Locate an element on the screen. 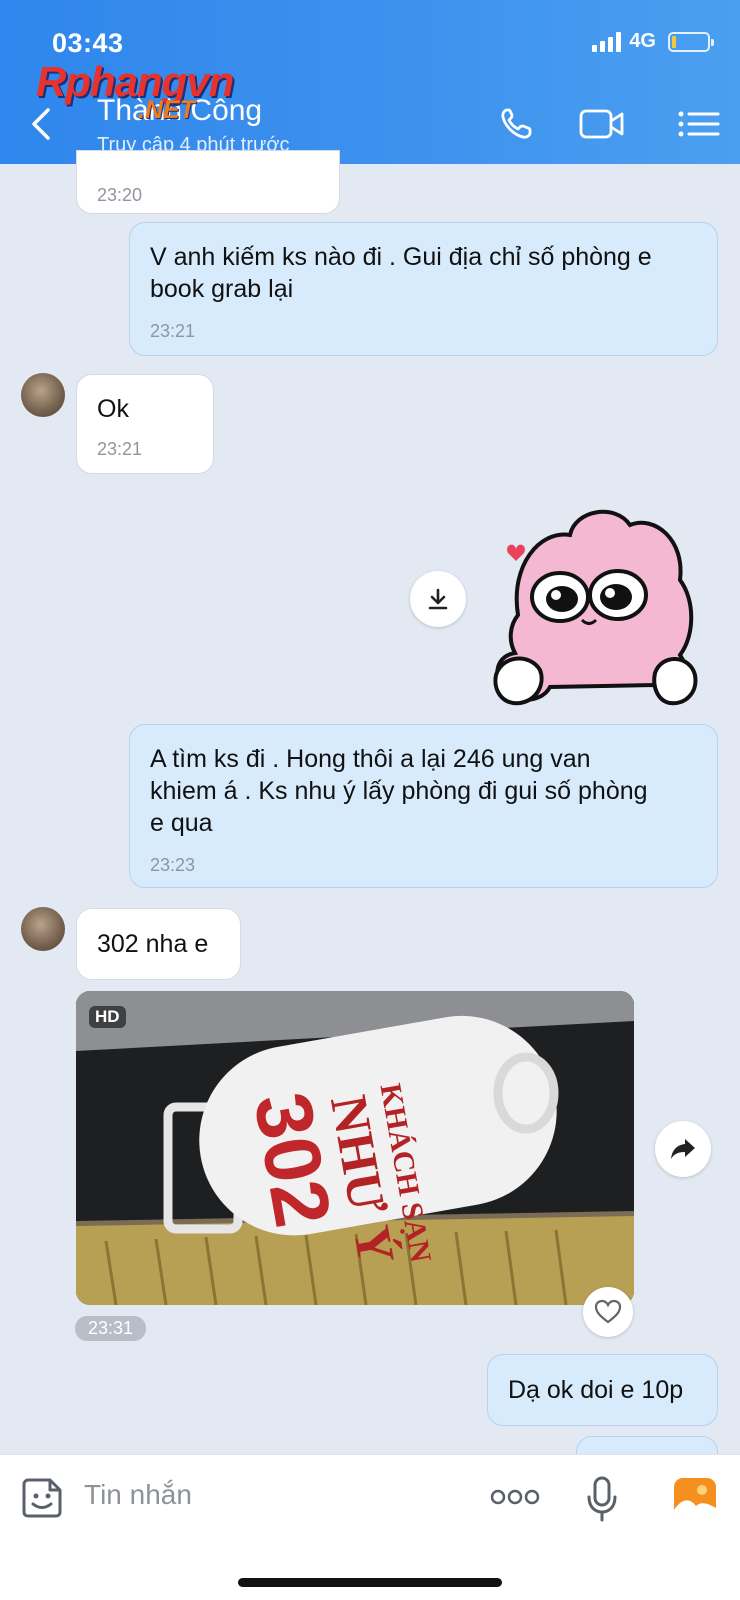 The height and width of the screenshot is (1600, 740). network-type: 4G is located at coordinates (642, 41).